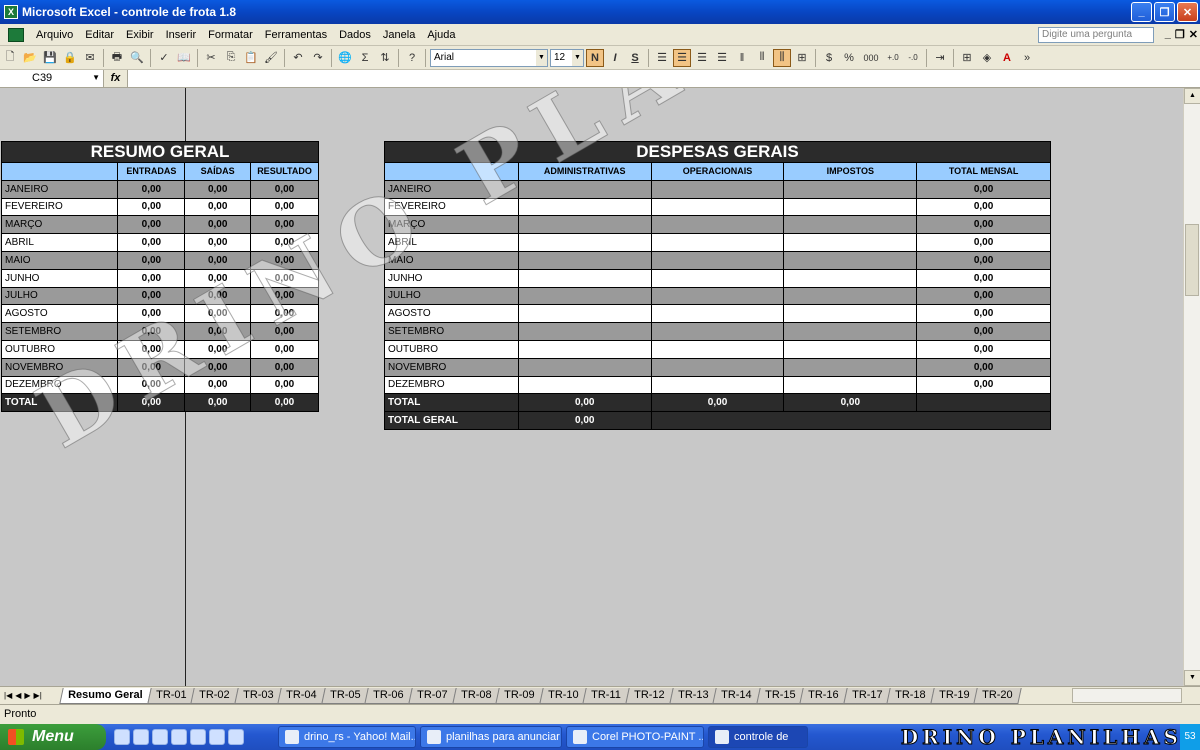 The height and width of the screenshot is (750, 1200). What do you see at coordinates (451, 207) in the screenshot?
I see `row-label-cell: FEVEREIRO` at bounding box center [451, 207].